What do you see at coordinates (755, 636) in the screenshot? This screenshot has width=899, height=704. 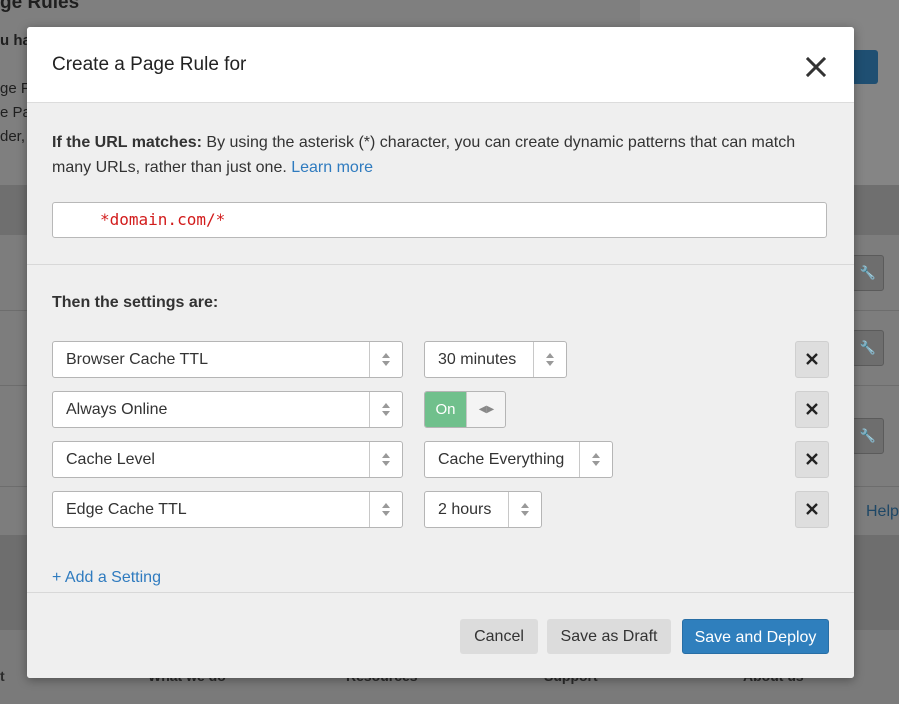 I see `save-and-deploy-button: Save and Deploy` at bounding box center [755, 636].